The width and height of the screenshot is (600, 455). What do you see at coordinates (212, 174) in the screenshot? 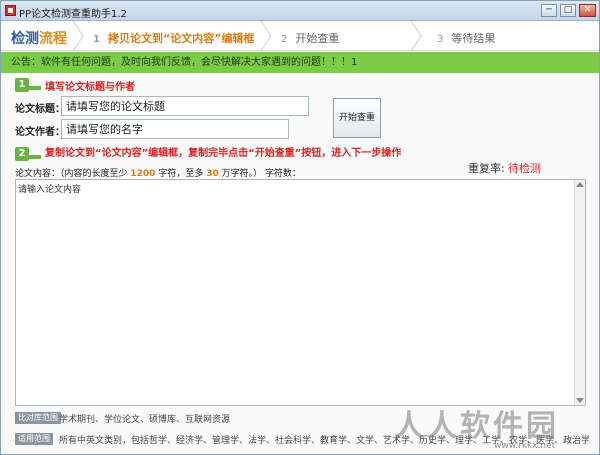
I see `max-chars: 30` at bounding box center [212, 174].